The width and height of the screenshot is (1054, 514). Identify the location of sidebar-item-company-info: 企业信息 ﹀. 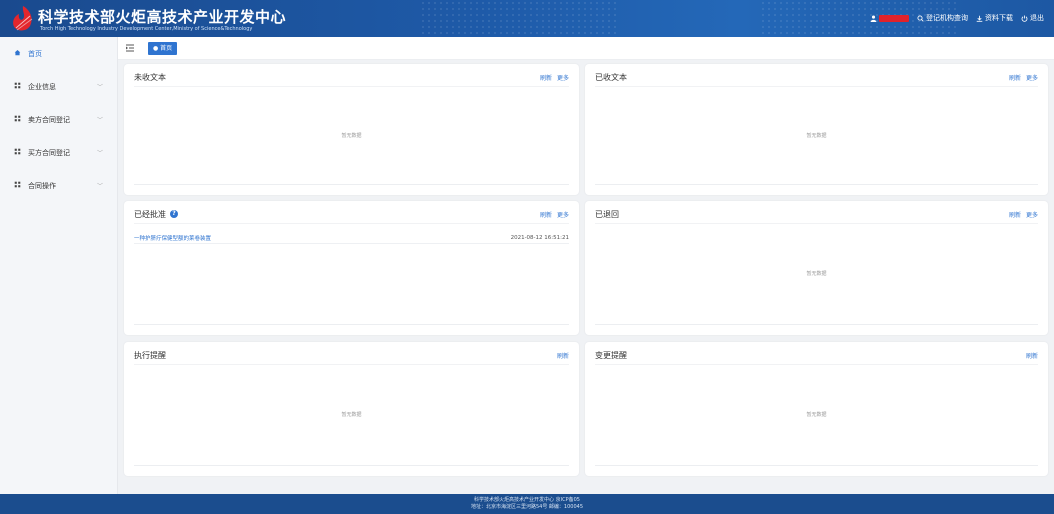
(58, 86).